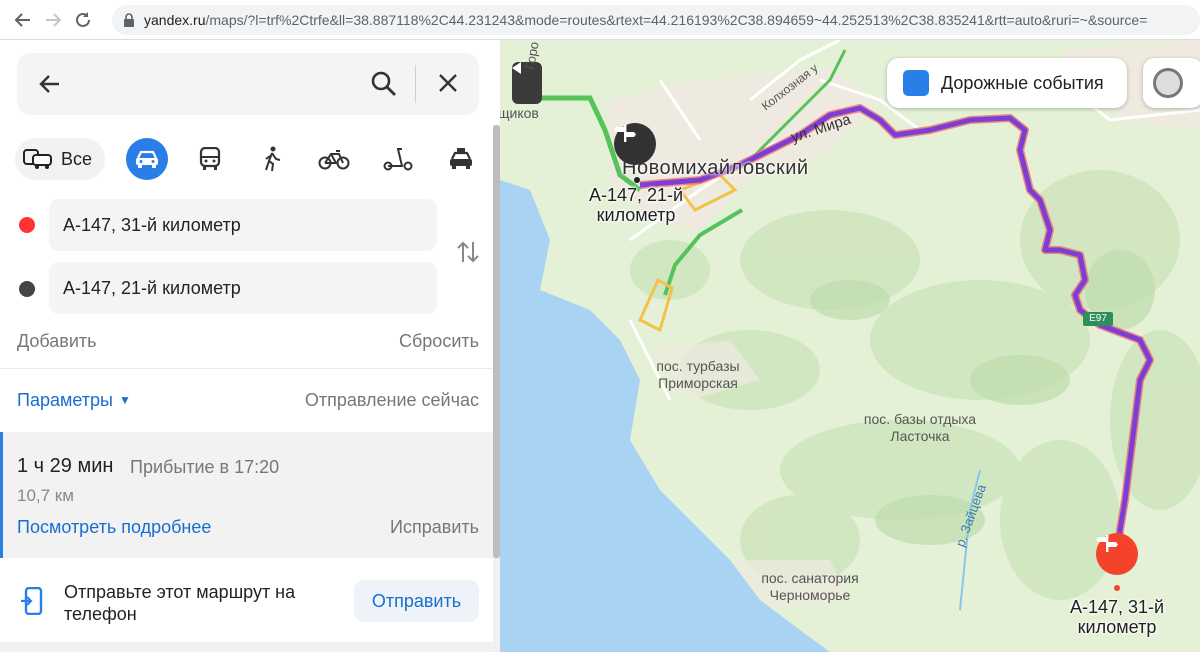  I want to click on car-bus-icon, so click(37, 159).